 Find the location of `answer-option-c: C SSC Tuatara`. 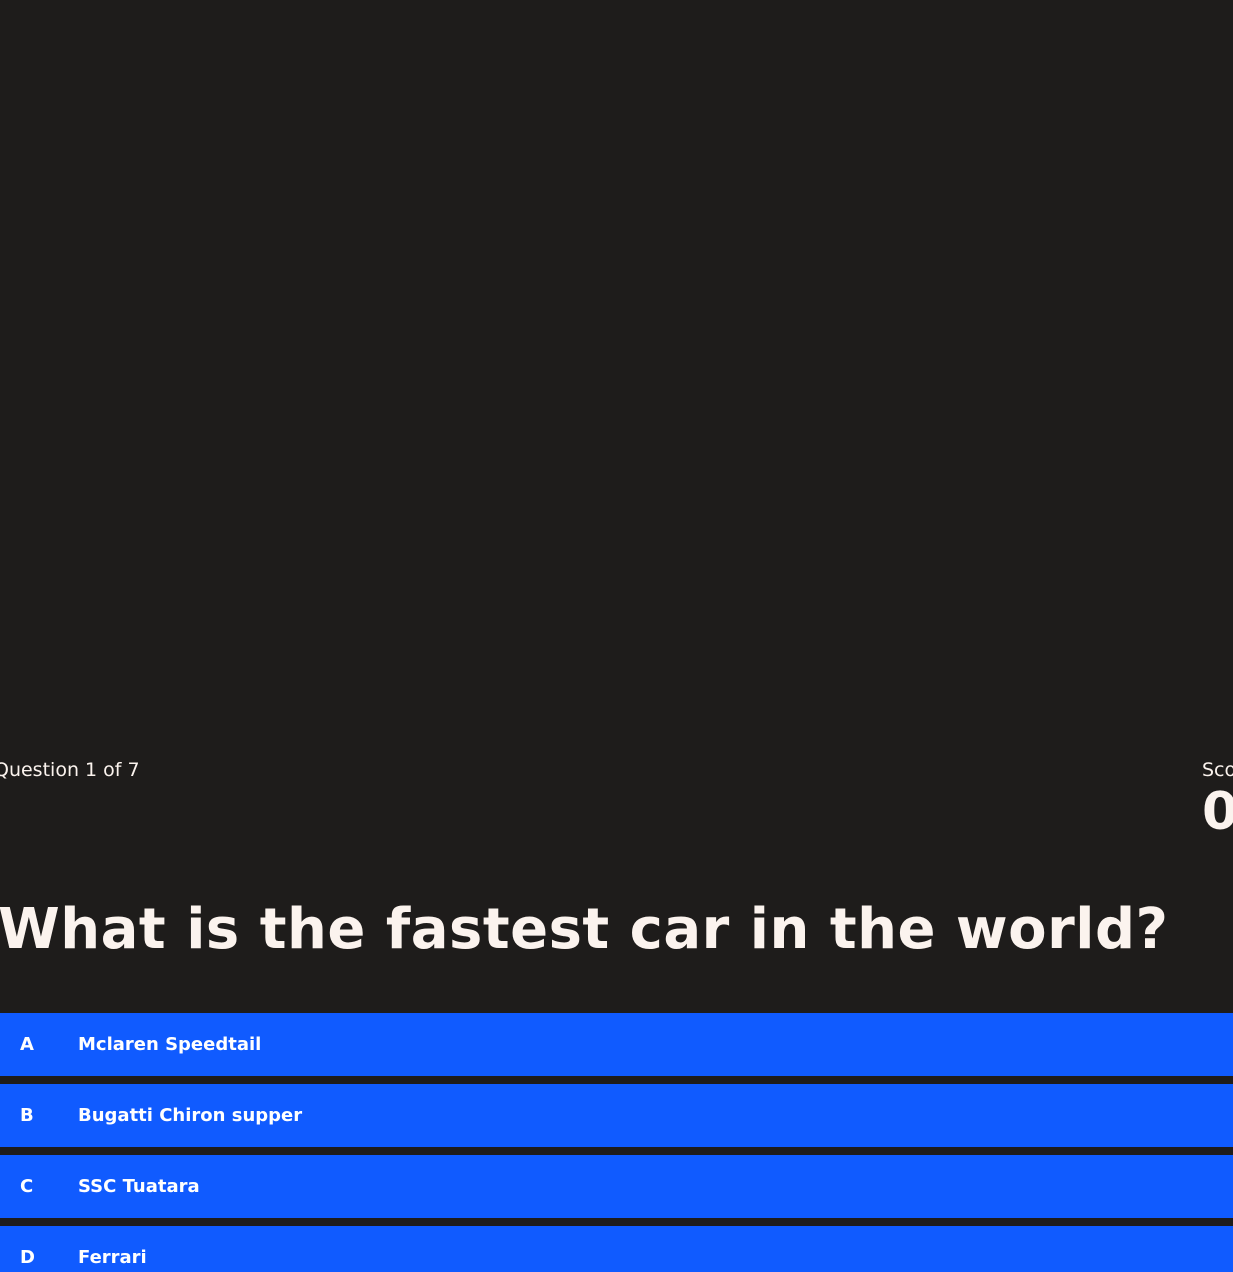

answer-option-c: C SSC Tuatara is located at coordinates (616, 1186).